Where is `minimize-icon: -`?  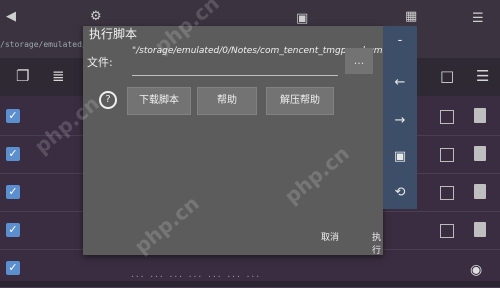
minimize-icon: - is located at coordinates (400, 41).